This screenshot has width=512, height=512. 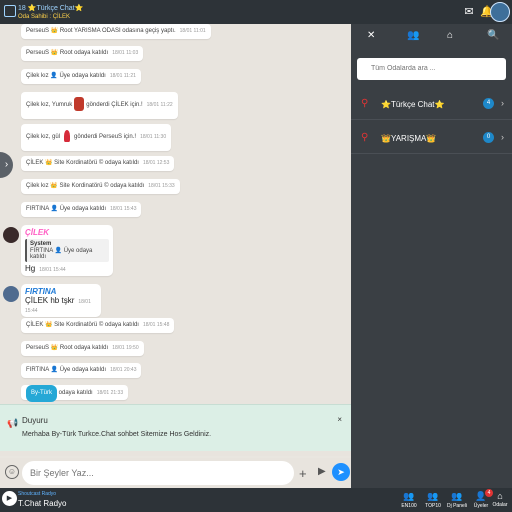 What do you see at coordinates (79, 104) in the screenshot?
I see `boxing-glove-icon` at bounding box center [79, 104].